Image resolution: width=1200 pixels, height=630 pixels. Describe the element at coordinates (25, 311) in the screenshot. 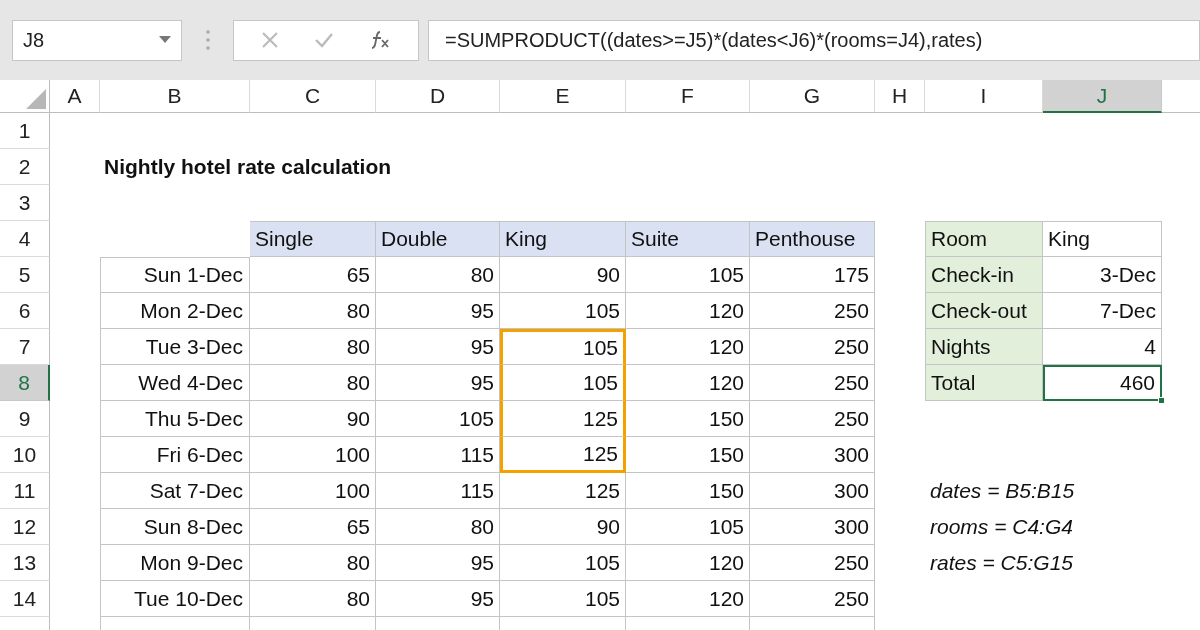

I see `row-header: 6` at that location.